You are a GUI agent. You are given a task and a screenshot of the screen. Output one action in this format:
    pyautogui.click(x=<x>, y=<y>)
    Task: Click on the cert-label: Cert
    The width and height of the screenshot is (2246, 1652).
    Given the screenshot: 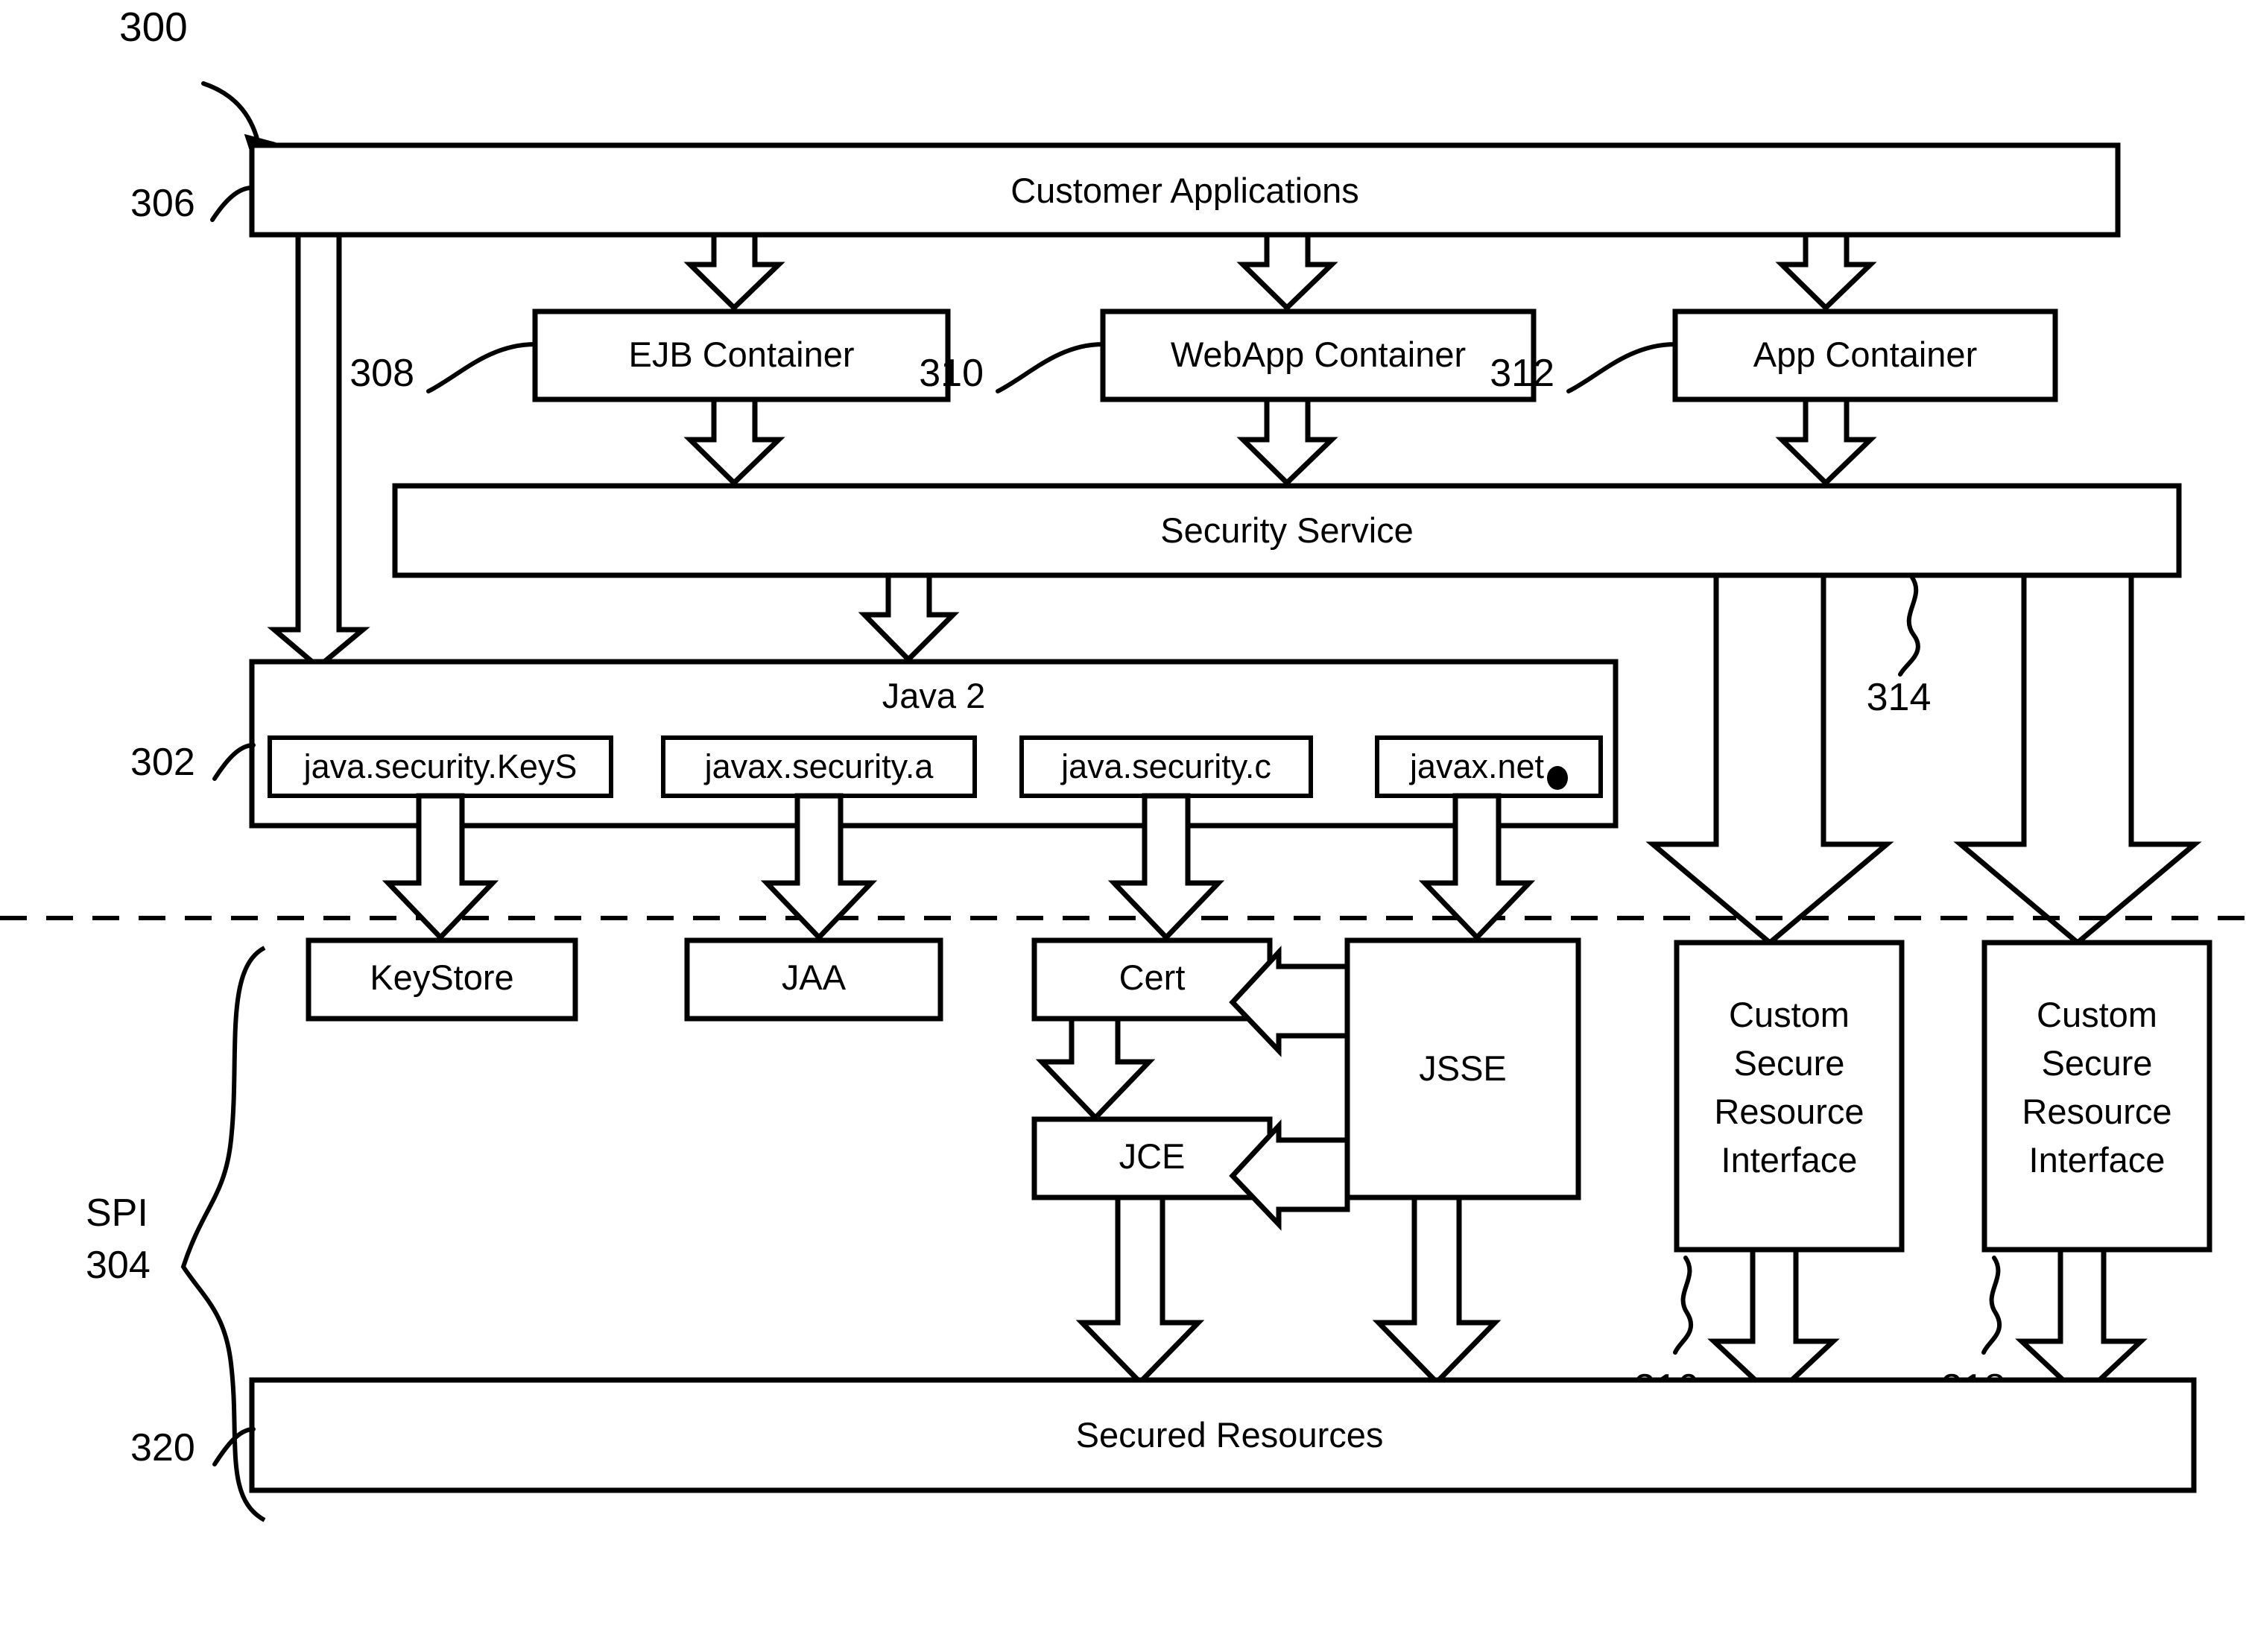 What is the action you would take?
    pyautogui.click(x=1152, y=978)
    